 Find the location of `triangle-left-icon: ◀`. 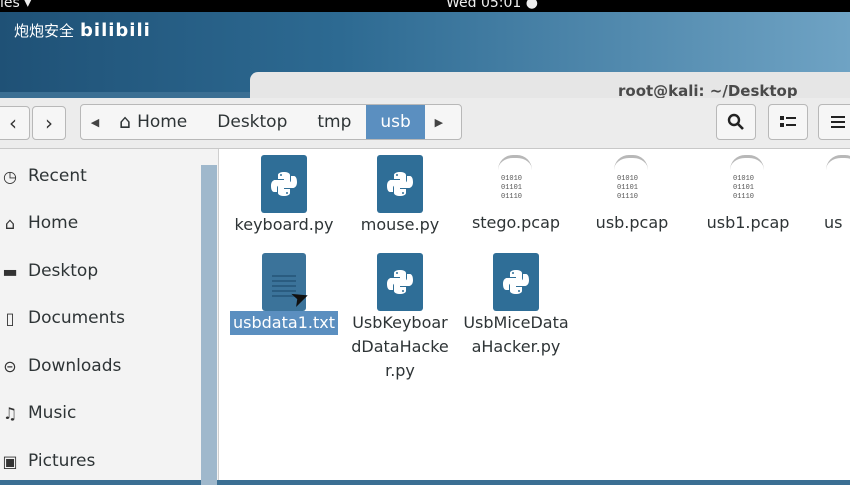

triangle-left-icon: ◀ is located at coordinates (95, 122).